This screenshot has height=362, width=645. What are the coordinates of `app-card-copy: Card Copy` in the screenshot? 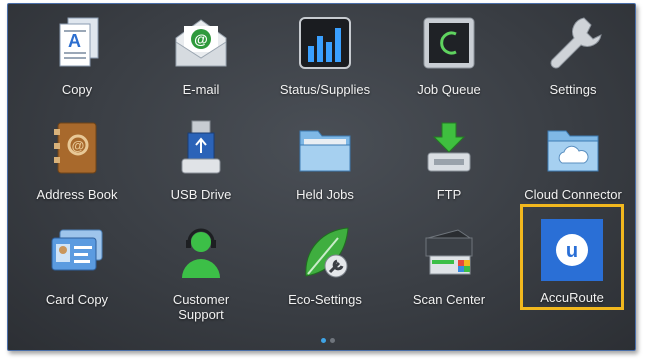 It's located at (77, 272).